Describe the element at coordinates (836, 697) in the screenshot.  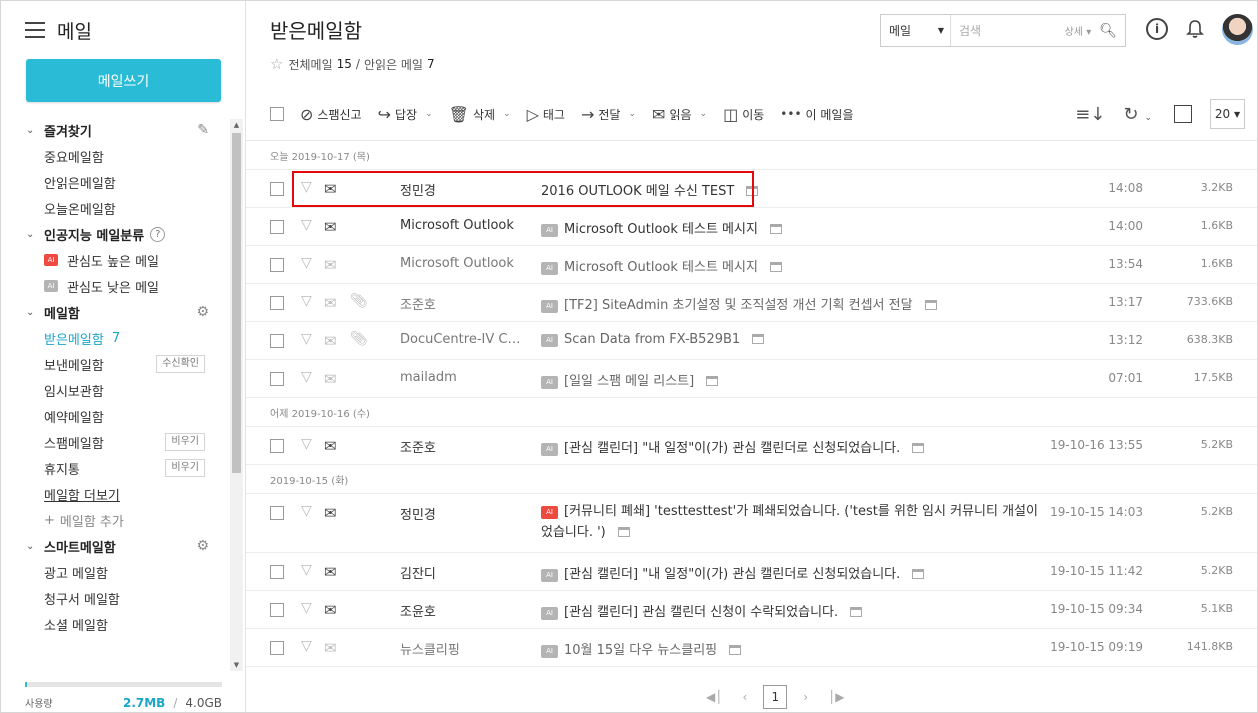
I see `last-page-icon: │▶` at that location.